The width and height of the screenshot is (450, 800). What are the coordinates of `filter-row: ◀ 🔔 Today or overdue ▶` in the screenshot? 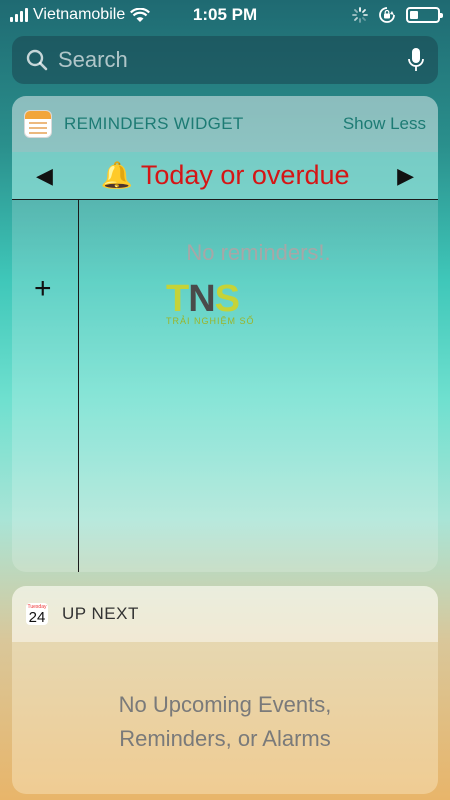 It's located at (225, 176).